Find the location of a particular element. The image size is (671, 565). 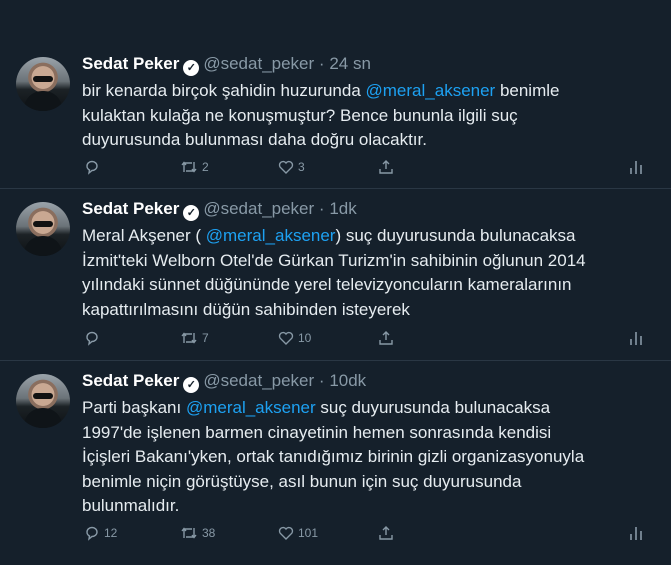

text-segment: bir kenarda birçok şahidin huzurunda is located at coordinates (224, 90).